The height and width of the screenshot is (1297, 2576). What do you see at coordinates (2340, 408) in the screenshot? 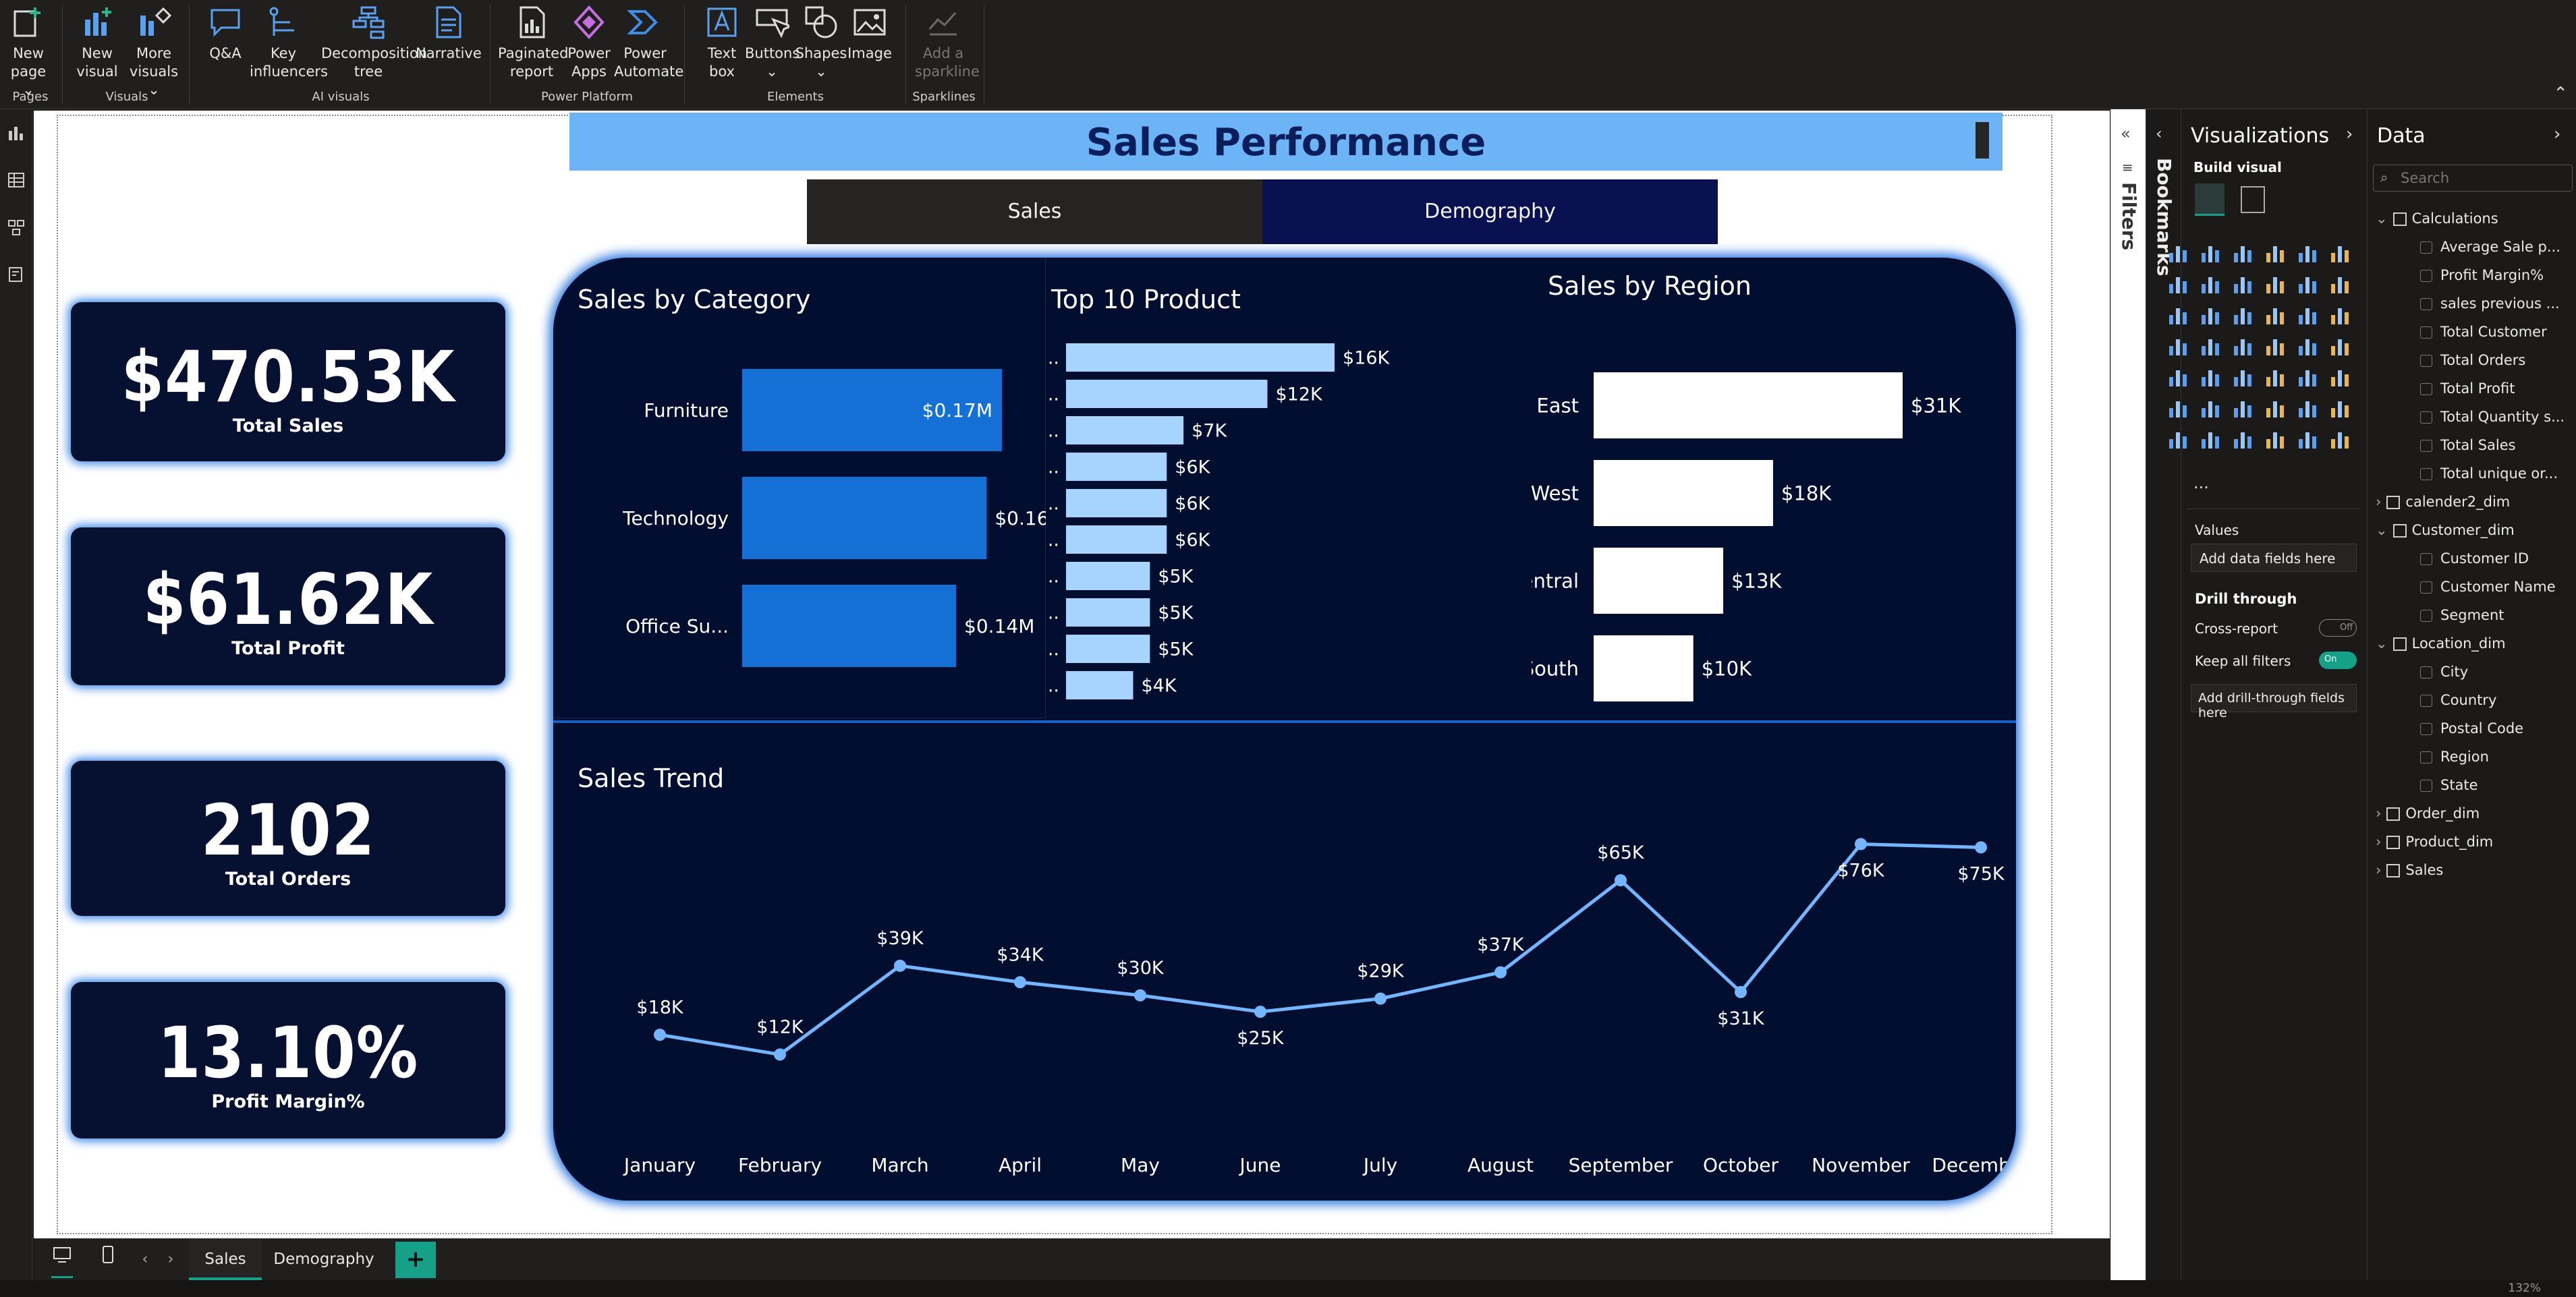
I see `paginated-visual-icon` at bounding box center [2340, 408].